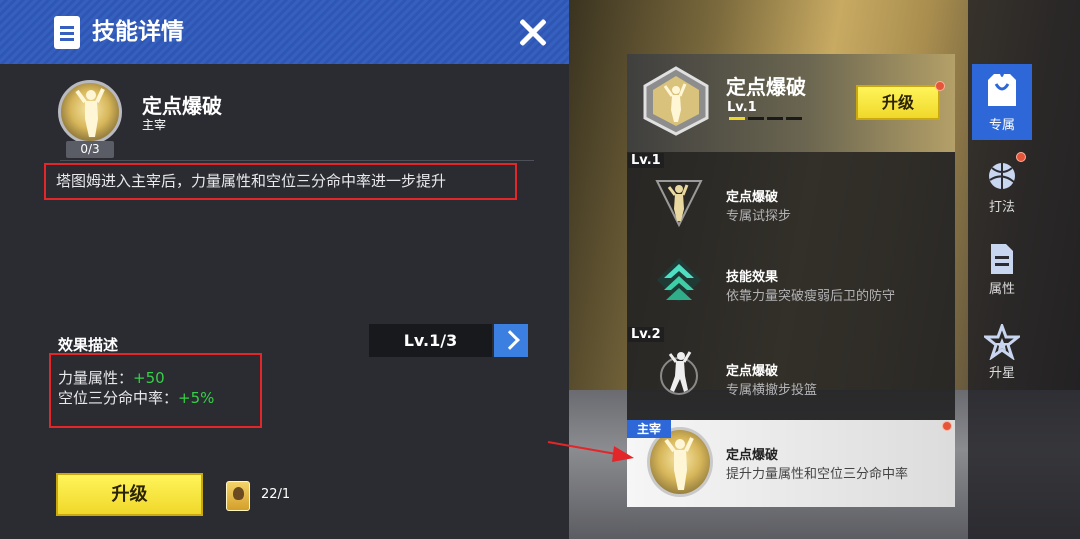 The height and width of the screenshot is (539, 1080). I want to click on tab-label: 升星, so click(1001, 373).